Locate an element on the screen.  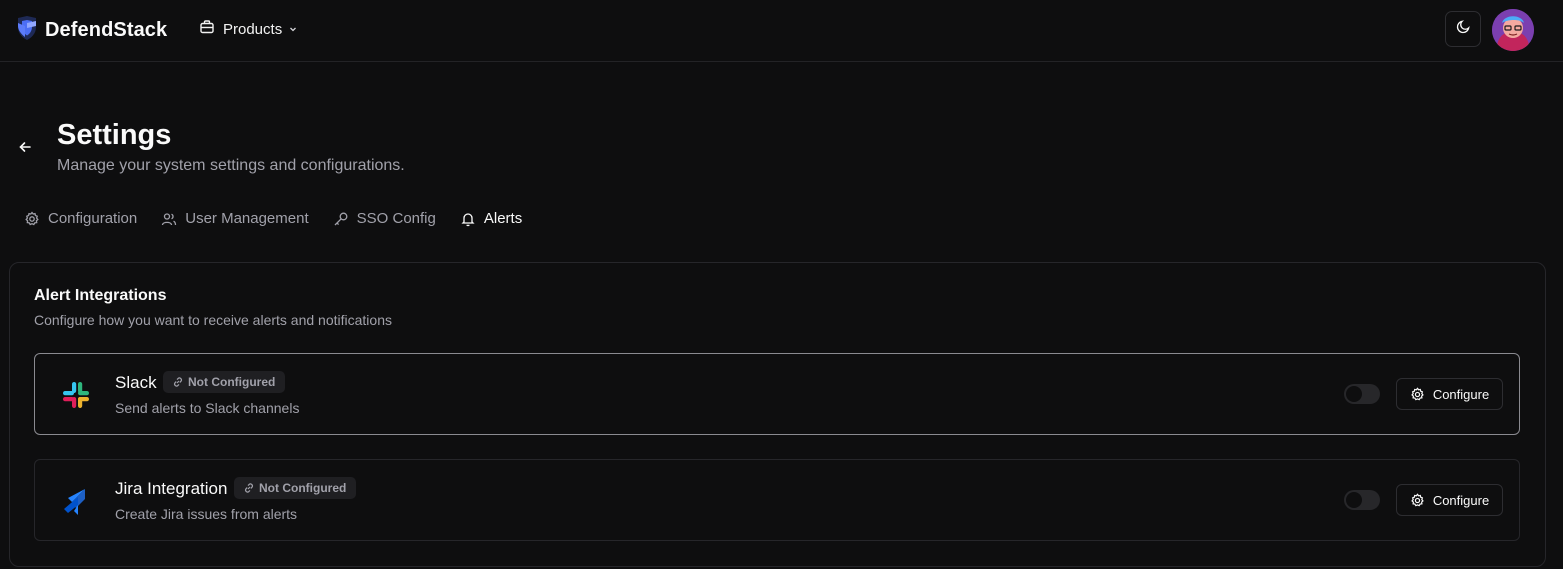
tab-sso-config: SSO Config is located at coordinates (384, 218).